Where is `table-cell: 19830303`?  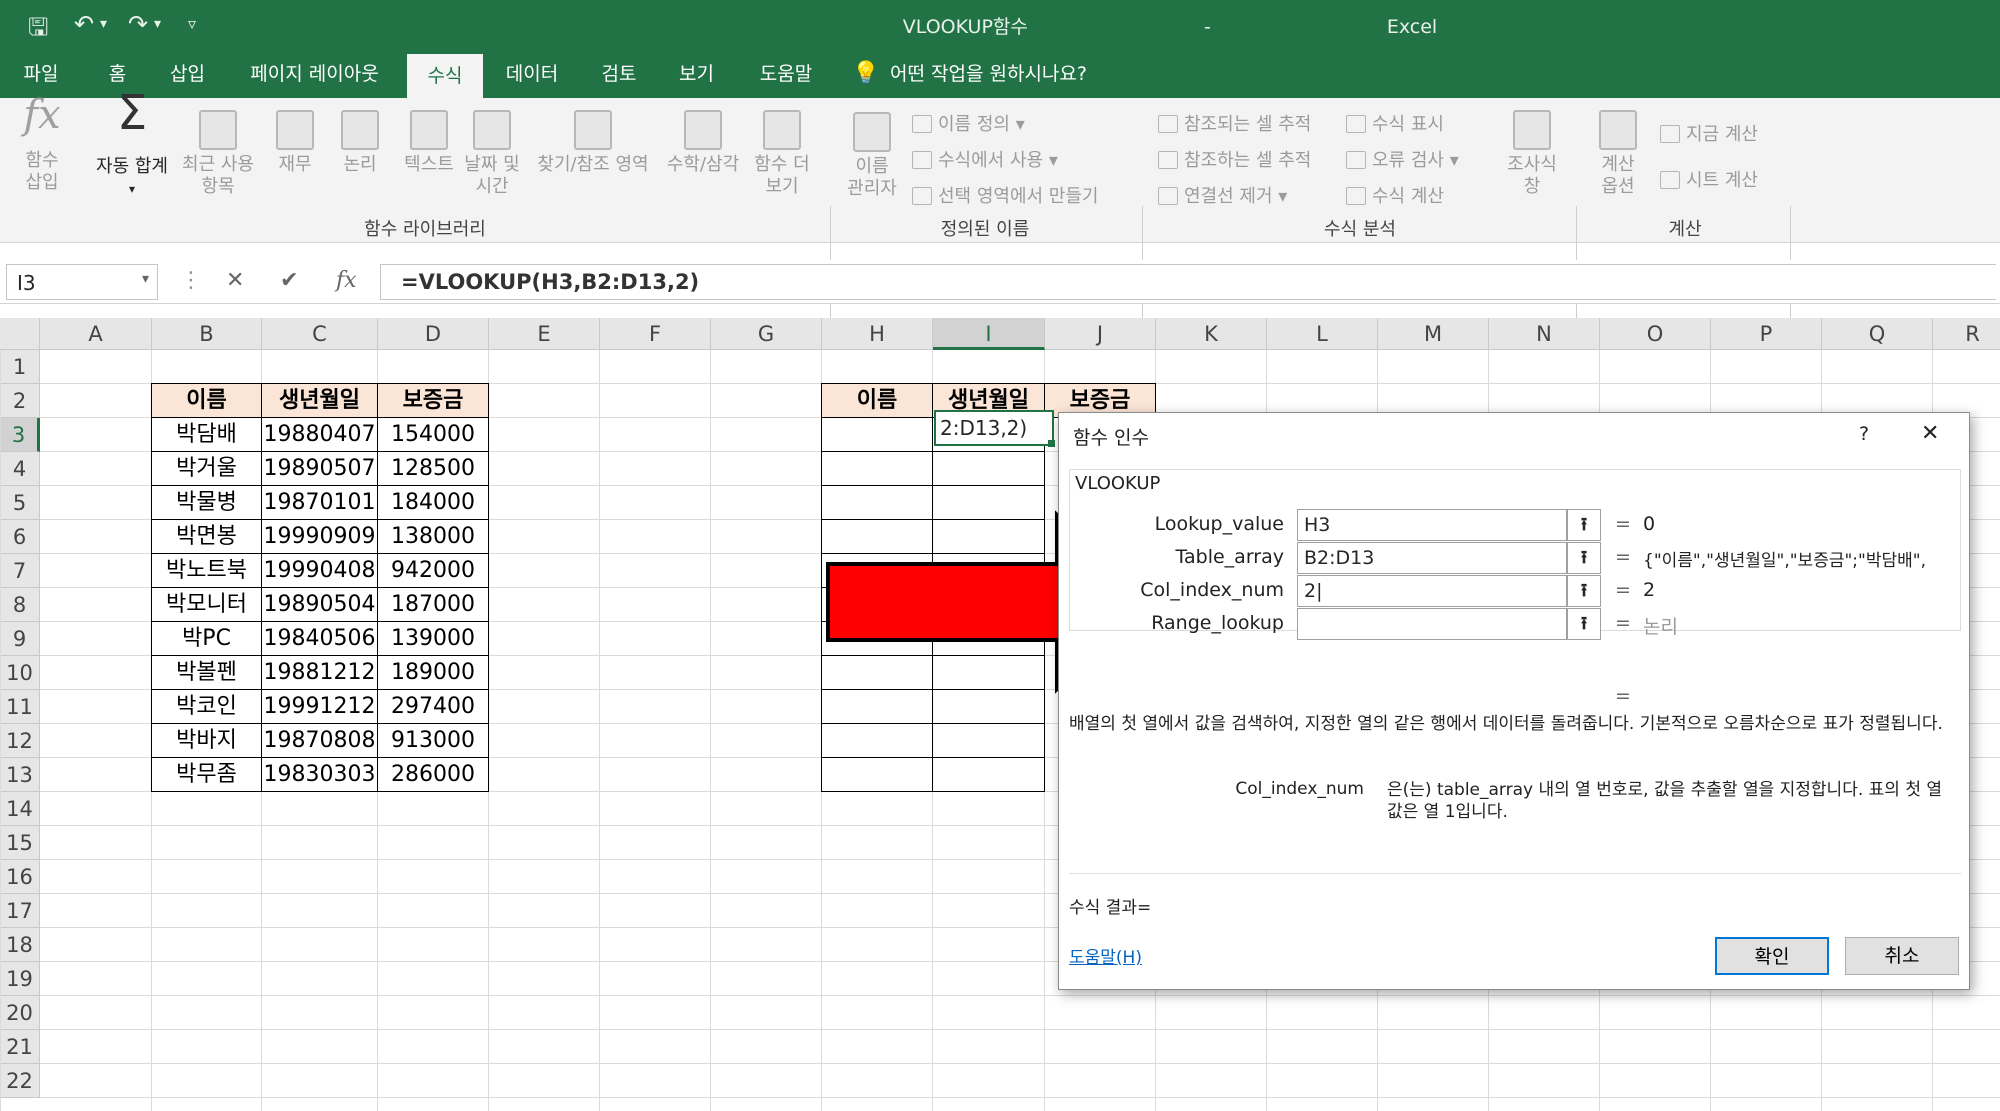 table-cell: 19830303 is located at coordinates (319, 774).